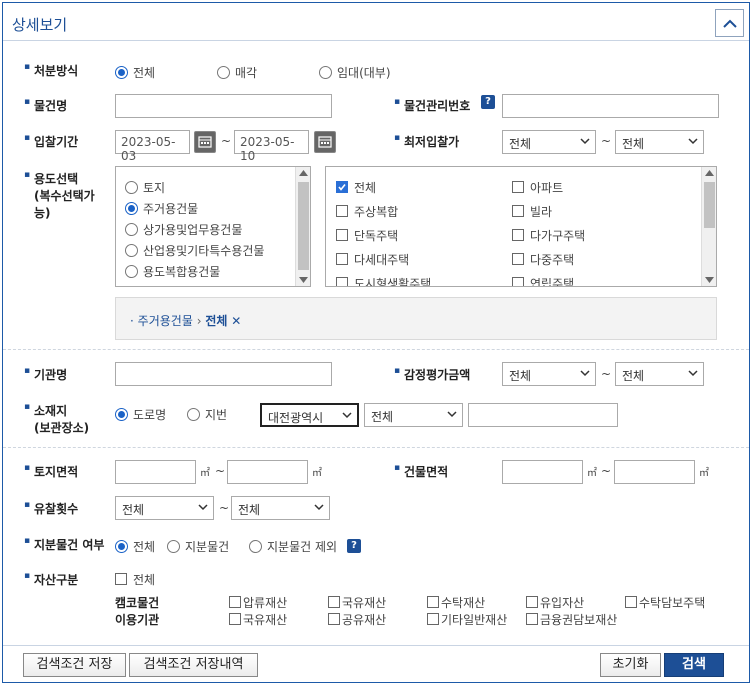  I want to click on unit-sqm: ㎡, so click(592, 473).